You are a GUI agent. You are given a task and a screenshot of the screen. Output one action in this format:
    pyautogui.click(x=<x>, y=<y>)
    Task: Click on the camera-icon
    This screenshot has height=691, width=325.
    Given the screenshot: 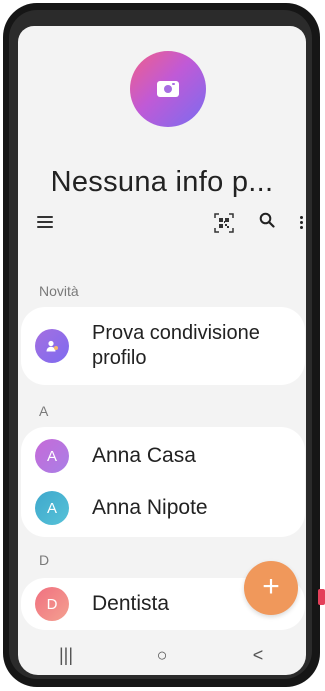 What is the action you would take?
    pyautogui.click(x=168, y=89)
    